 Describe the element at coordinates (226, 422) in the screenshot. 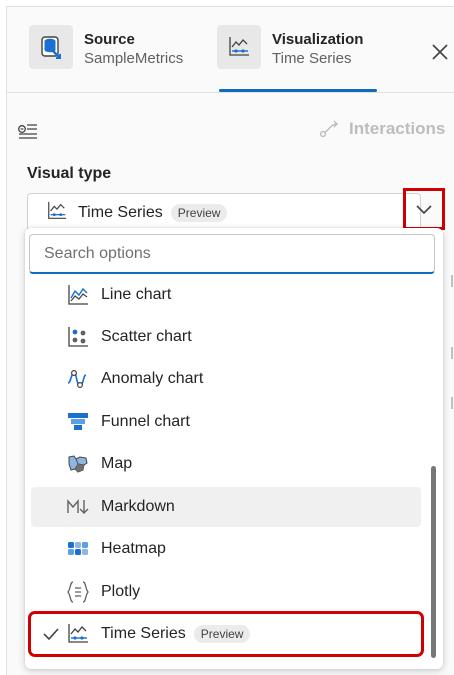

I see `option-funnel-chart: Funnel chart` at that location.